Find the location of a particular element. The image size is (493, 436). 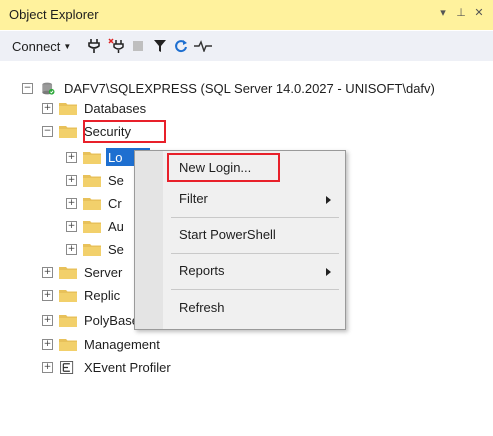

tree-node-xevent-profiler: + XEvent Profiler is located at coordinates (106, 367).